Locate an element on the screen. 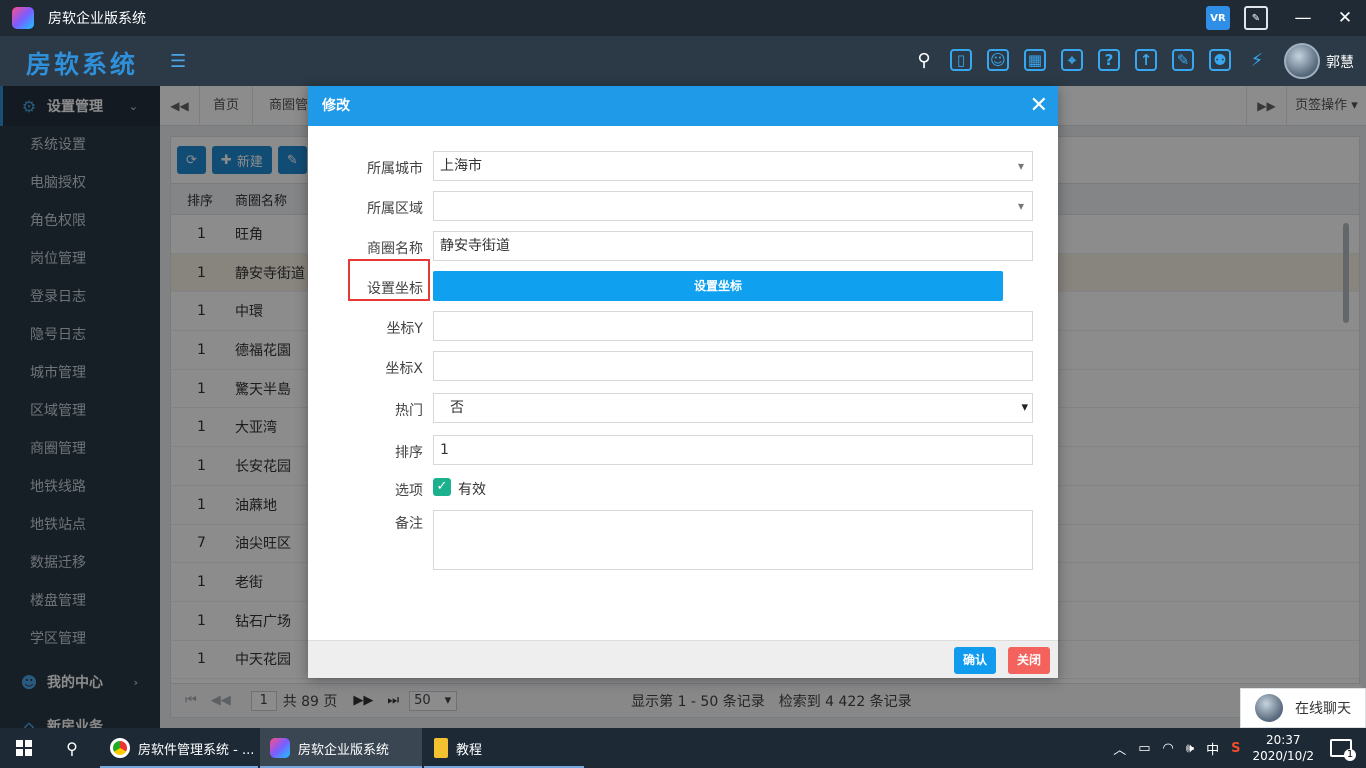 This screenshot has width=1366, height=768. volume-icon: 🕪 is located at coordinates (1190, 748).